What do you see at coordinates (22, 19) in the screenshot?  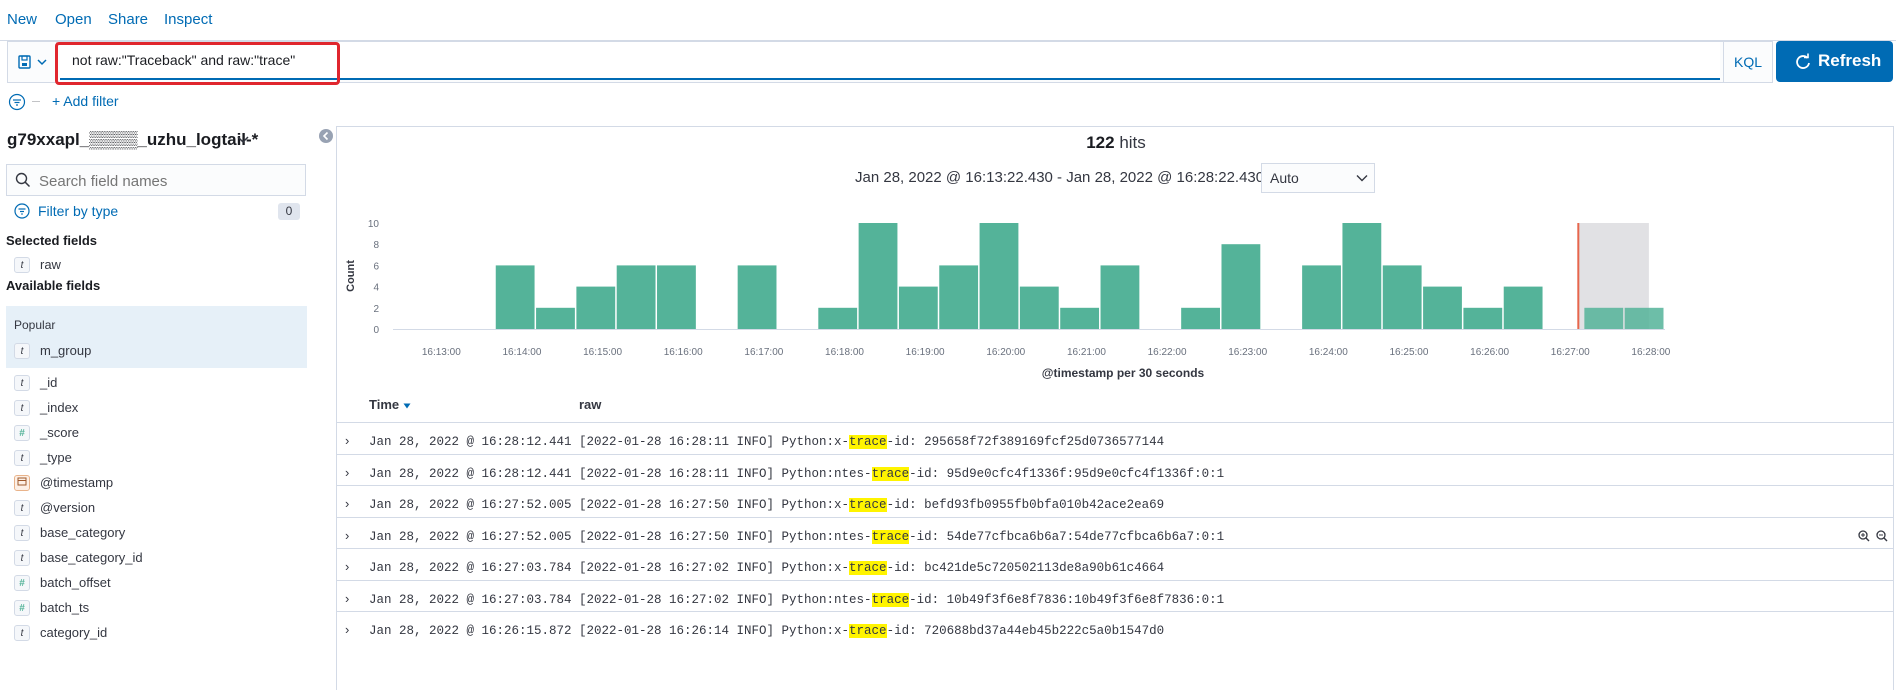 I see `new-link: New` at bounding box center [22, 19].